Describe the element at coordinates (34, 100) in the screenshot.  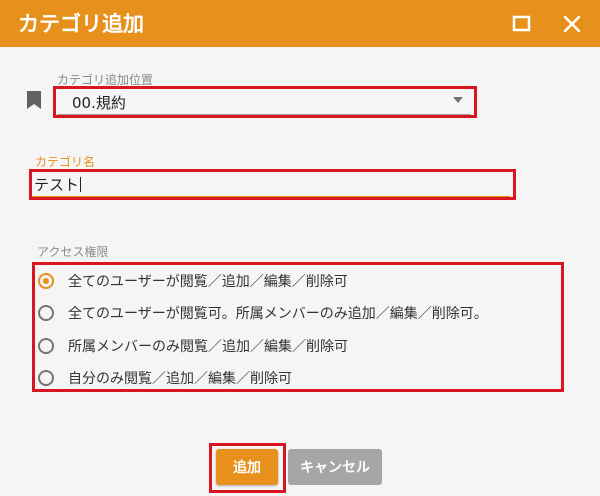
I see `bookmark-icon` at that location.